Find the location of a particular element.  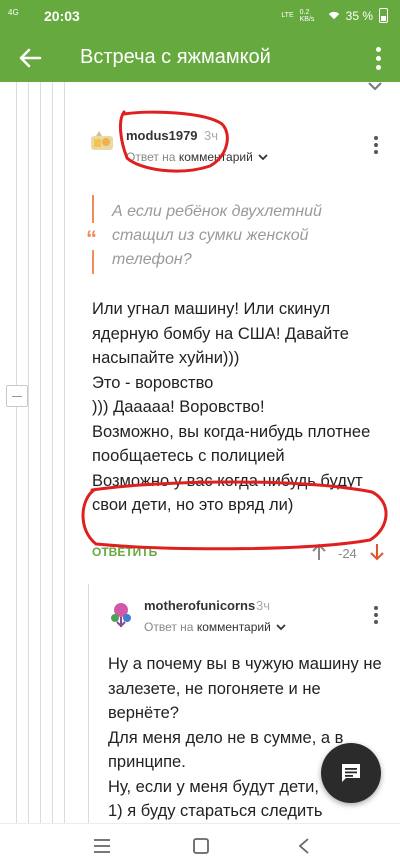

app-bar: Встреча с яжмамкой is located at coordinates (200, 58).